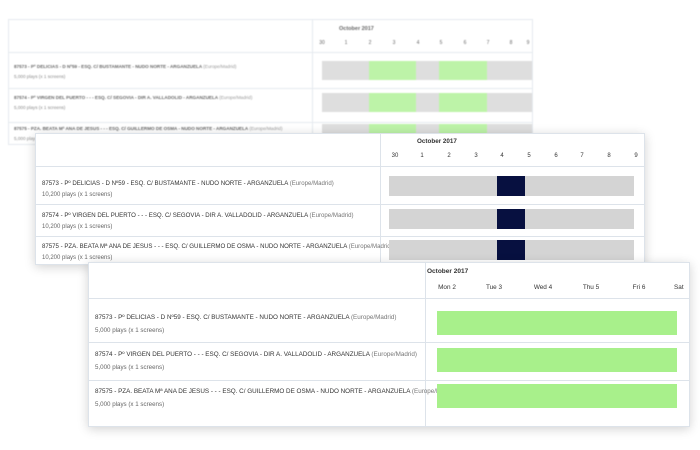 The image size is (700, 450). What do you see at coordinates (389, 289) in the screenshot?
I see `day-ticks: Mon 2 Tue 3 Wed 4 Thu 5 Fri 6 Sat` at bounding box center [389, 289].